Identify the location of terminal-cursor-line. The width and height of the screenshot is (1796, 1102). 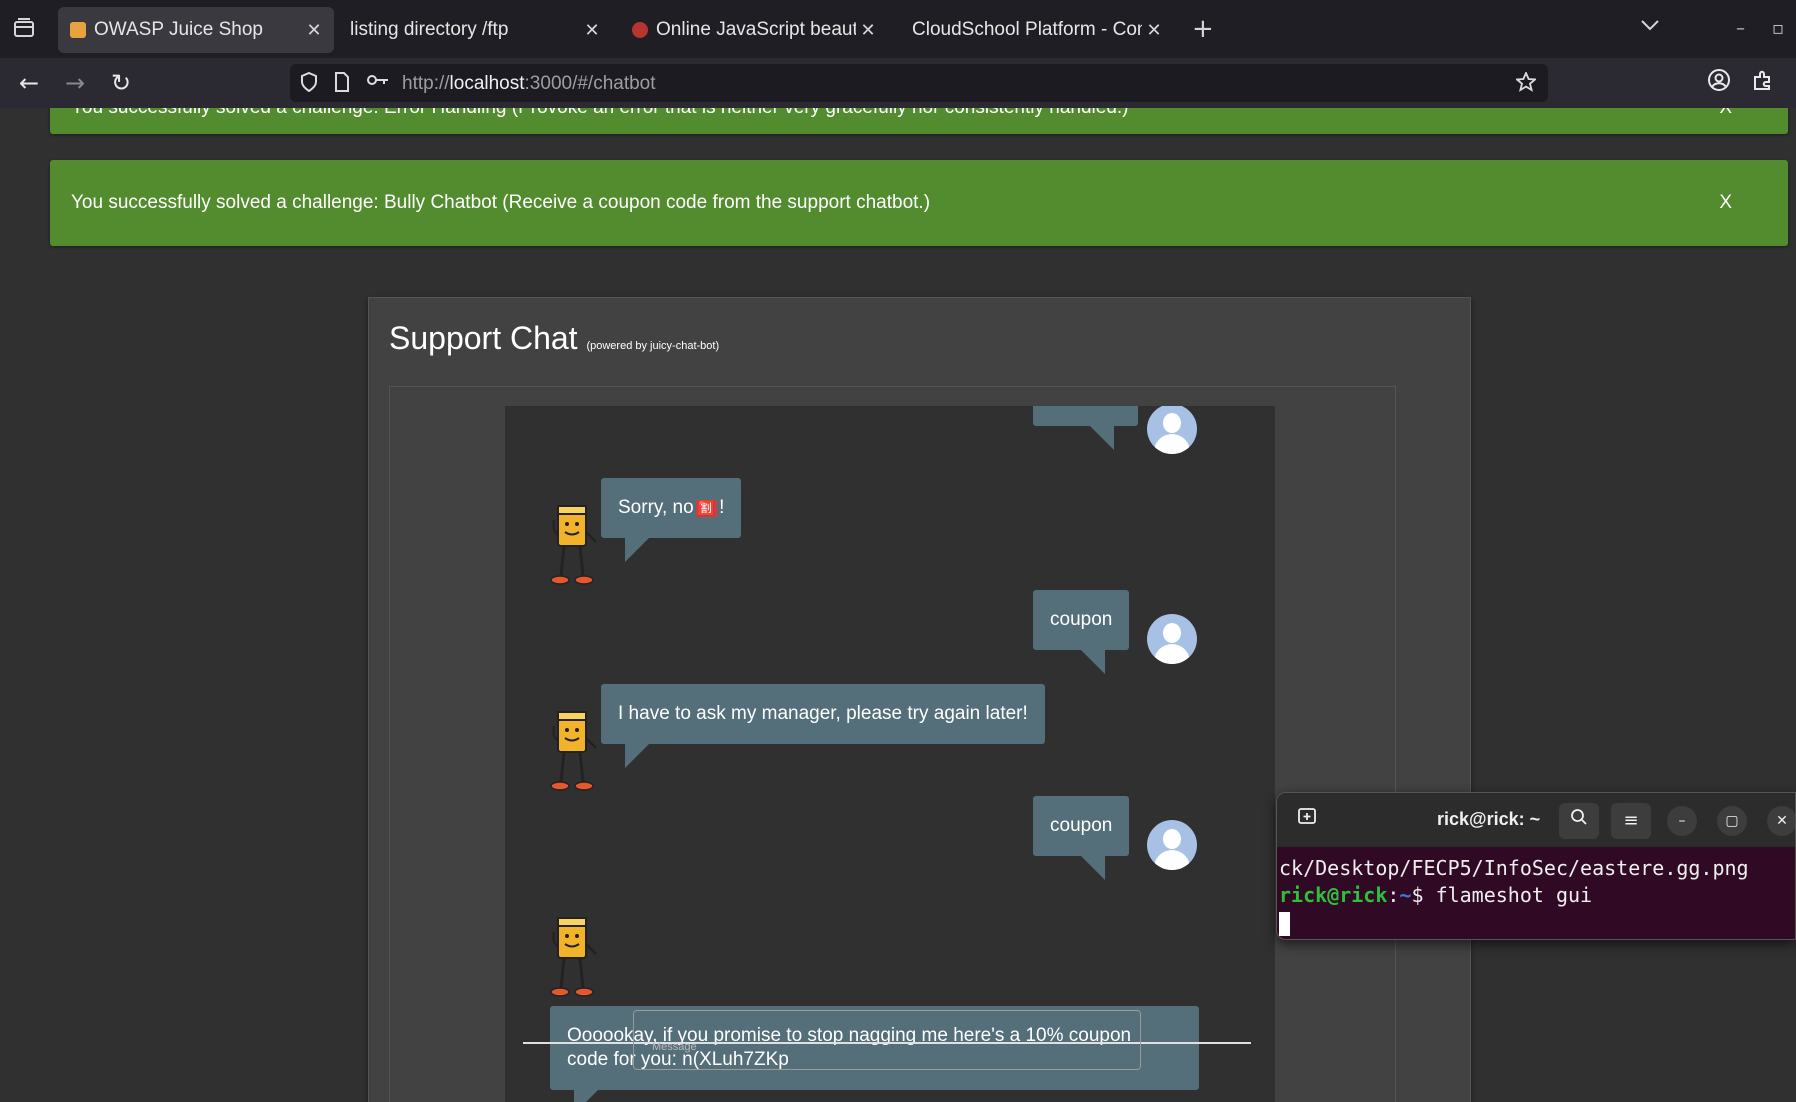
(1514, 922).